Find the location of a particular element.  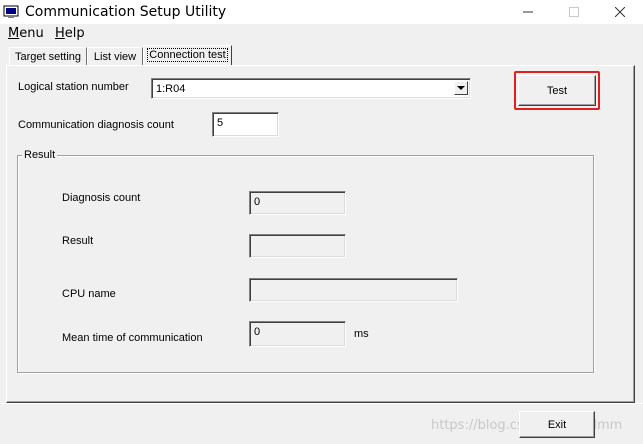

mean-time-unit: ms is located at coordinates (361, 334).